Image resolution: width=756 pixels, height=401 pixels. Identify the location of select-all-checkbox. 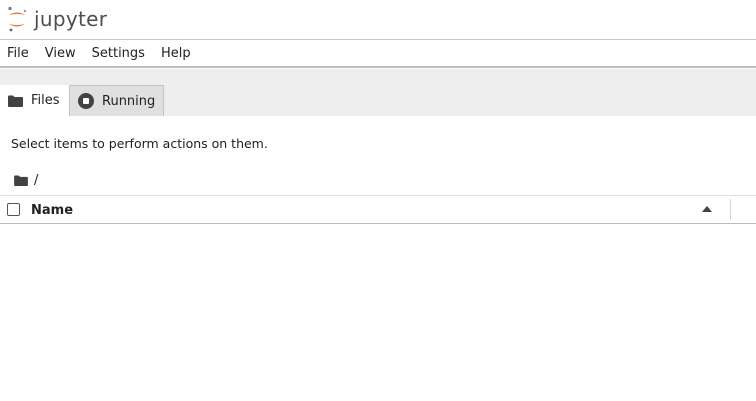
(13, 209).